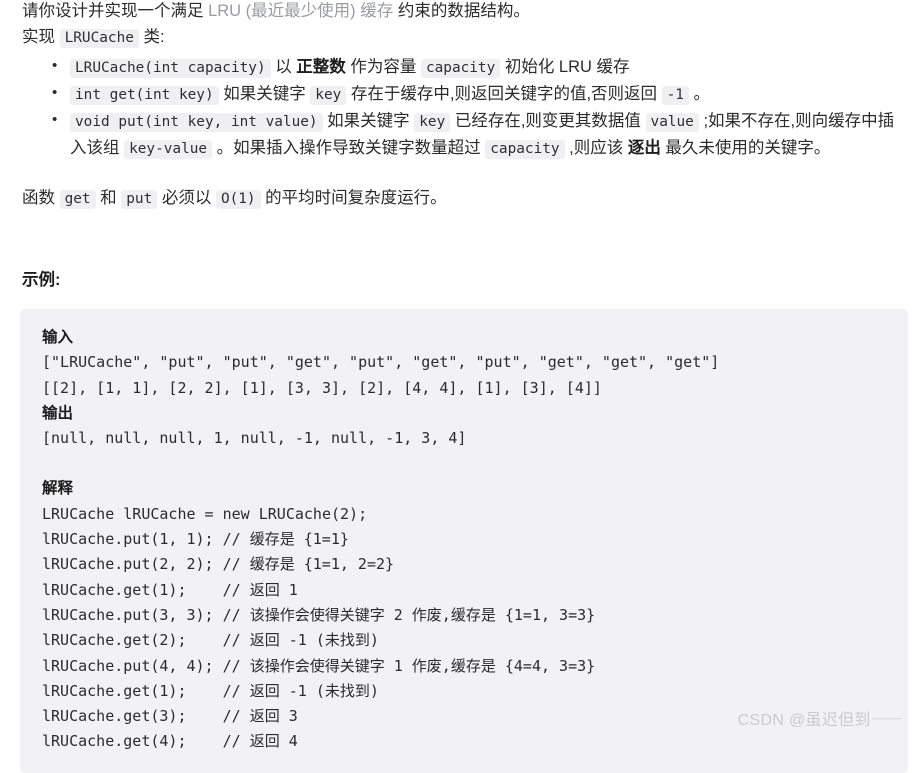  What do you see at coordinates (77, 199) in the screenshot?
I see `inline-code-get: get` at bounding box center [77, 199].